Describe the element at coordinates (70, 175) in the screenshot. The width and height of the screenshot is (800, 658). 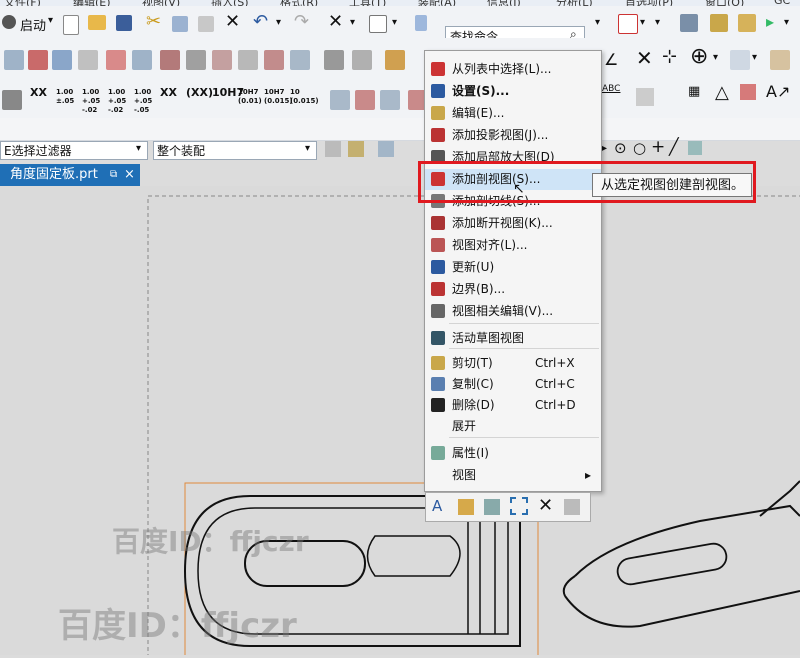
I see `tab-document: 角度固定板.prt ⧉ ×` at that location.